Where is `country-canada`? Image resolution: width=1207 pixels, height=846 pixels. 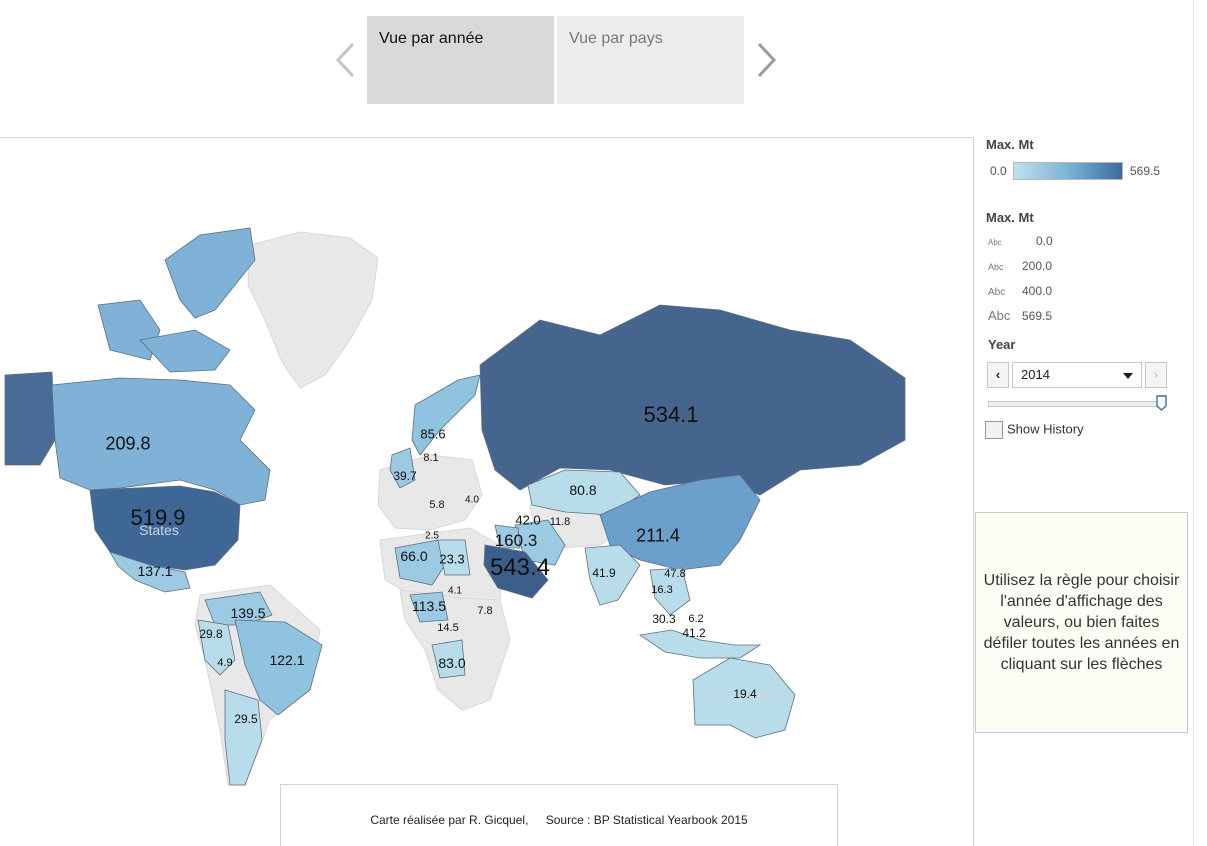 country-canada is located at coordinates (161, 441).